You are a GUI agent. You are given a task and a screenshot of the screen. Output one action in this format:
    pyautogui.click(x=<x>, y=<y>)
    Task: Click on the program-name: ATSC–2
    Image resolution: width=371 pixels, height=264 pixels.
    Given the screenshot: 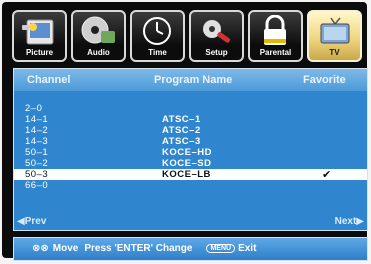 What is the action you would take?
    pyautogui.click(x=181, y=130)
    